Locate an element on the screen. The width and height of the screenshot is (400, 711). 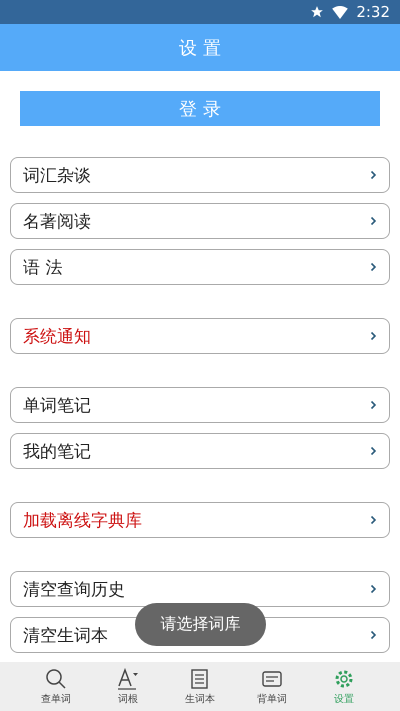
tab: 查单词 is located at coordinates (56, 686).